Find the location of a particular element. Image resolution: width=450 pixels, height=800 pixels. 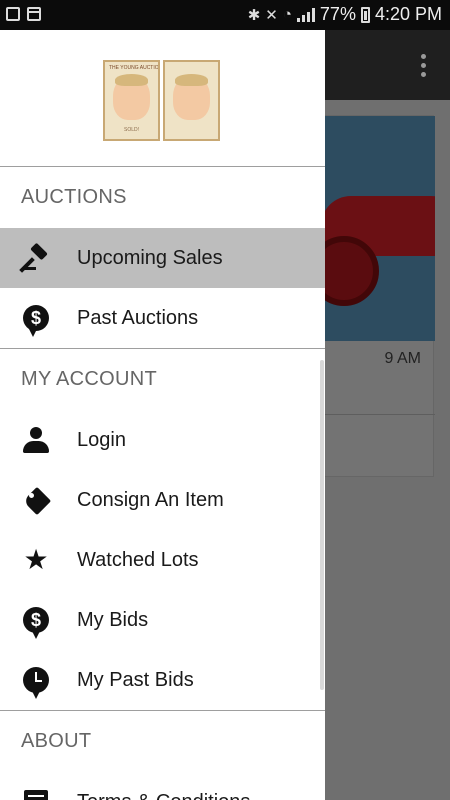

notification-icons is located at coordinates (23, 14).